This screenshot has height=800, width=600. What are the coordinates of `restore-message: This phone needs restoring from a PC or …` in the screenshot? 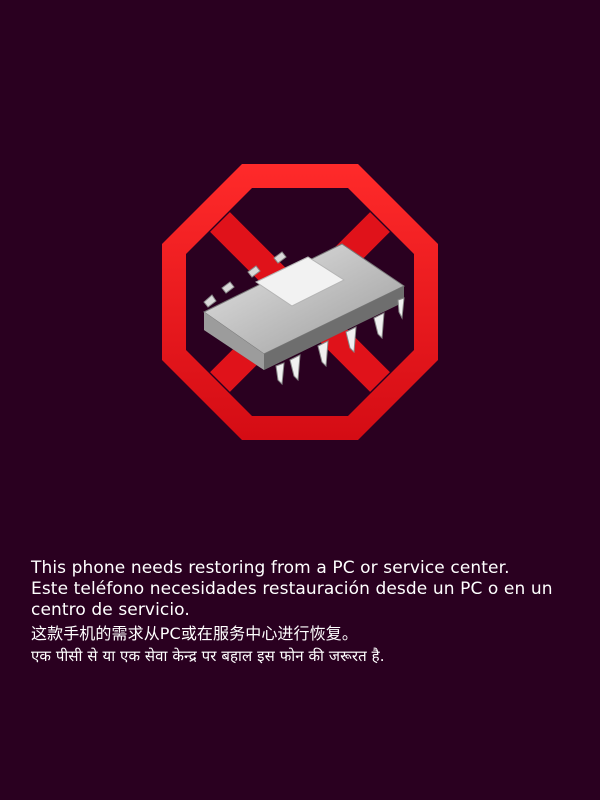 It's located at (303, 612).